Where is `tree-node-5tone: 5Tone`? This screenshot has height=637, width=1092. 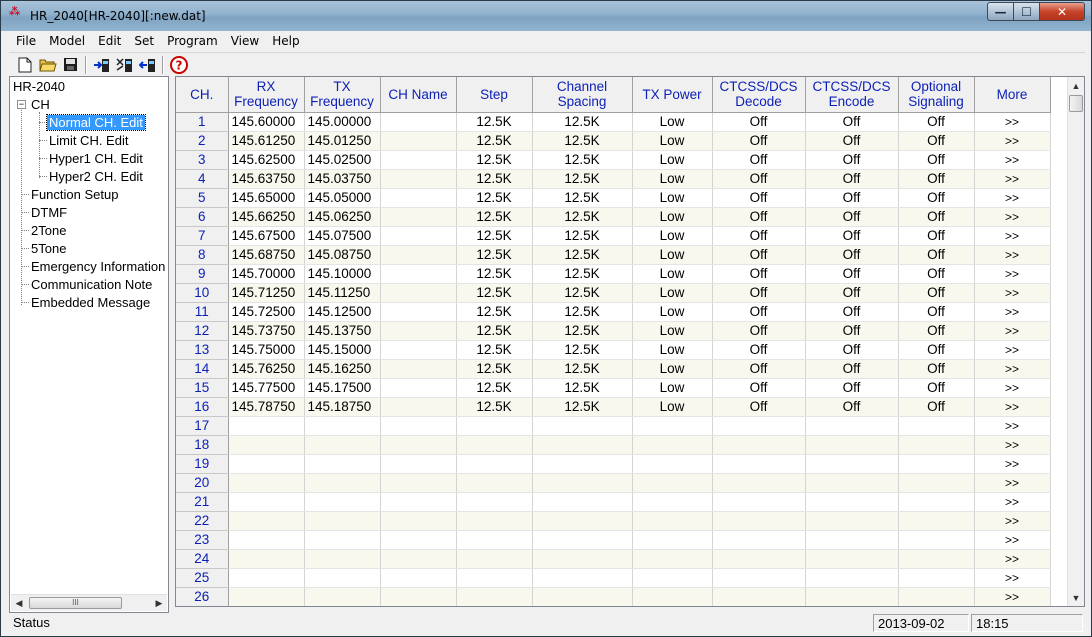
tree-node-5tone: 5Tone is located at coordinates (48, 248).